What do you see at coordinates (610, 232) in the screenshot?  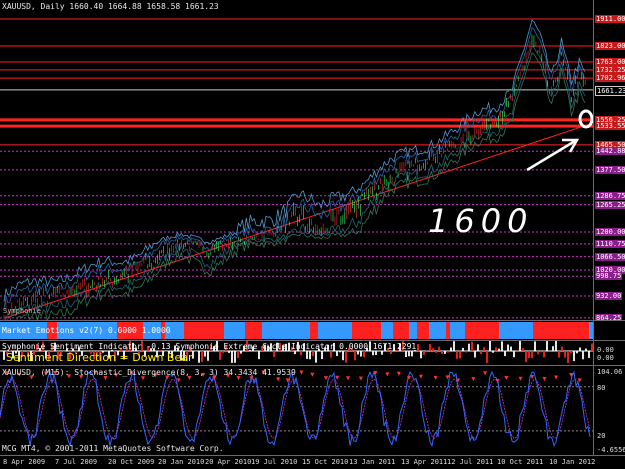 I see `price-level-label: 1200.00` at bounding box center [610, 232].